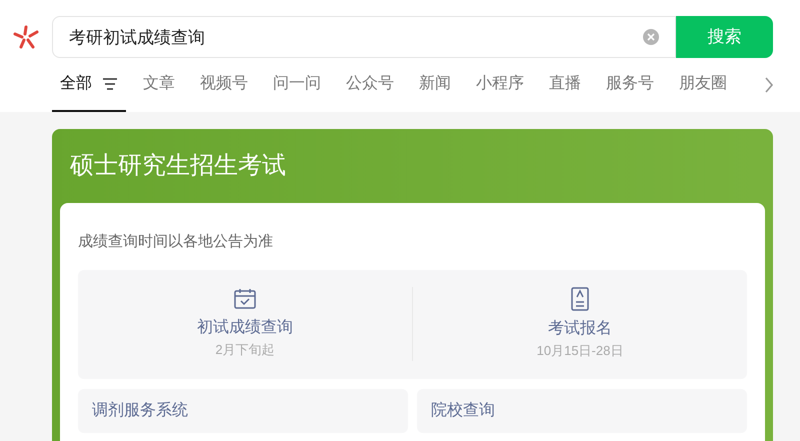 Image resolution: width=800 pixels, height=441 pixels. What do you see at coordinates (580, 351) in the screenshot?
I see `feature-date: 10月15日-28日` at bounding box center [580, 351].